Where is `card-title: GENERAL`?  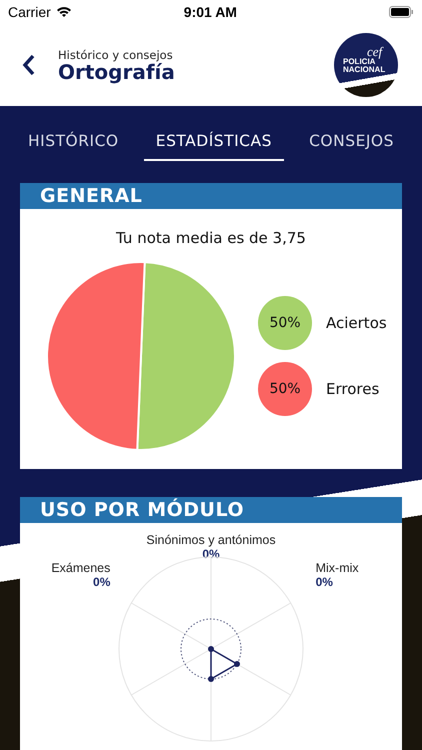 card-title: GENERAL is located at coordinates (211, 196).